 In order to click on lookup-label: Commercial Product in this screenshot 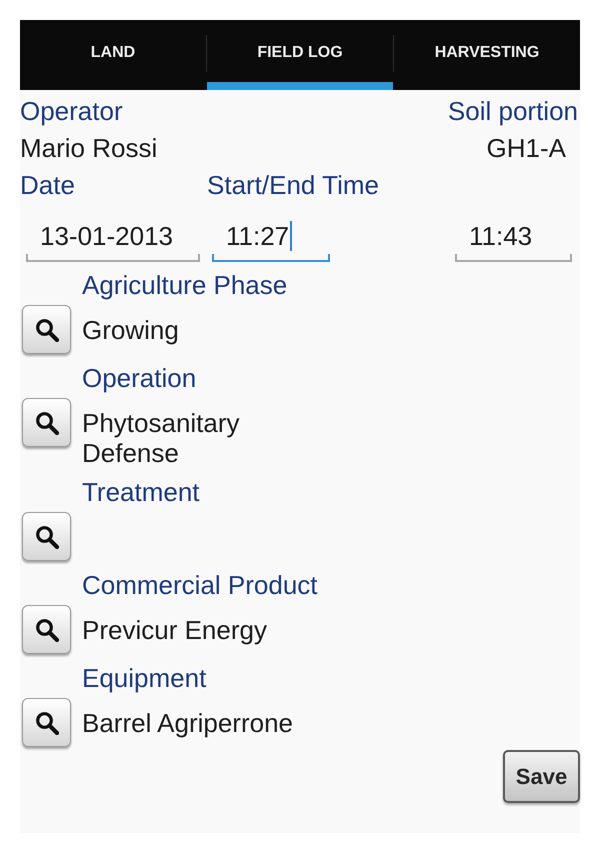, I will do `click(200, 585)`.